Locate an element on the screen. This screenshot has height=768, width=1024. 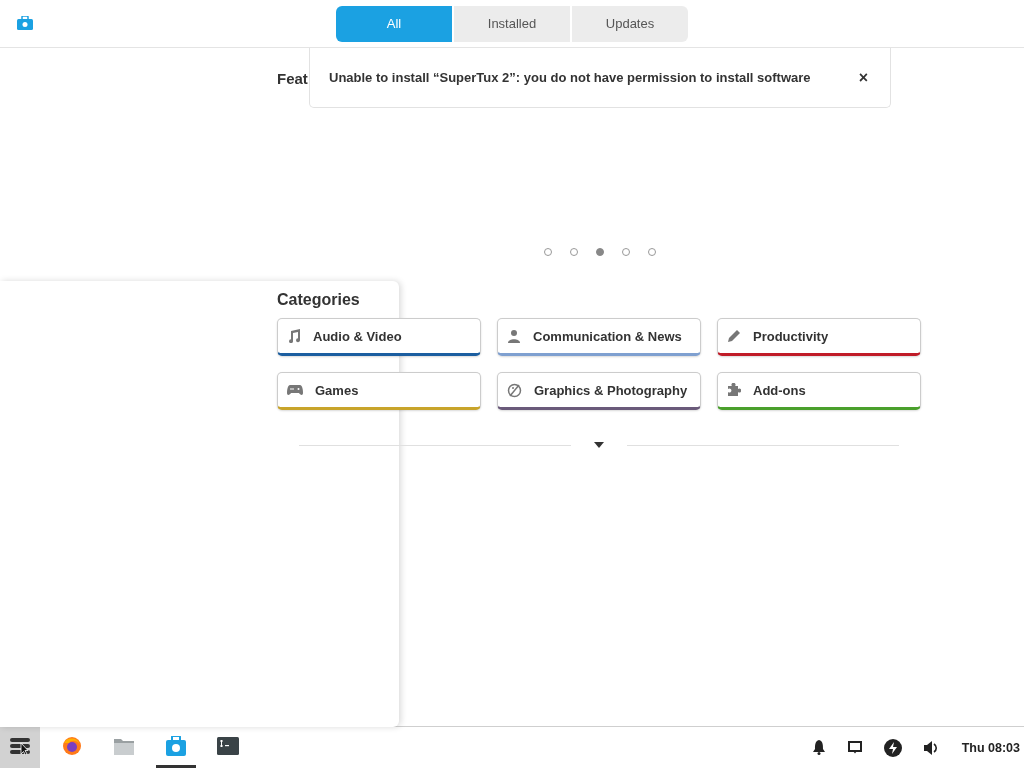
volume-icon is located at coordinates (931, 747).